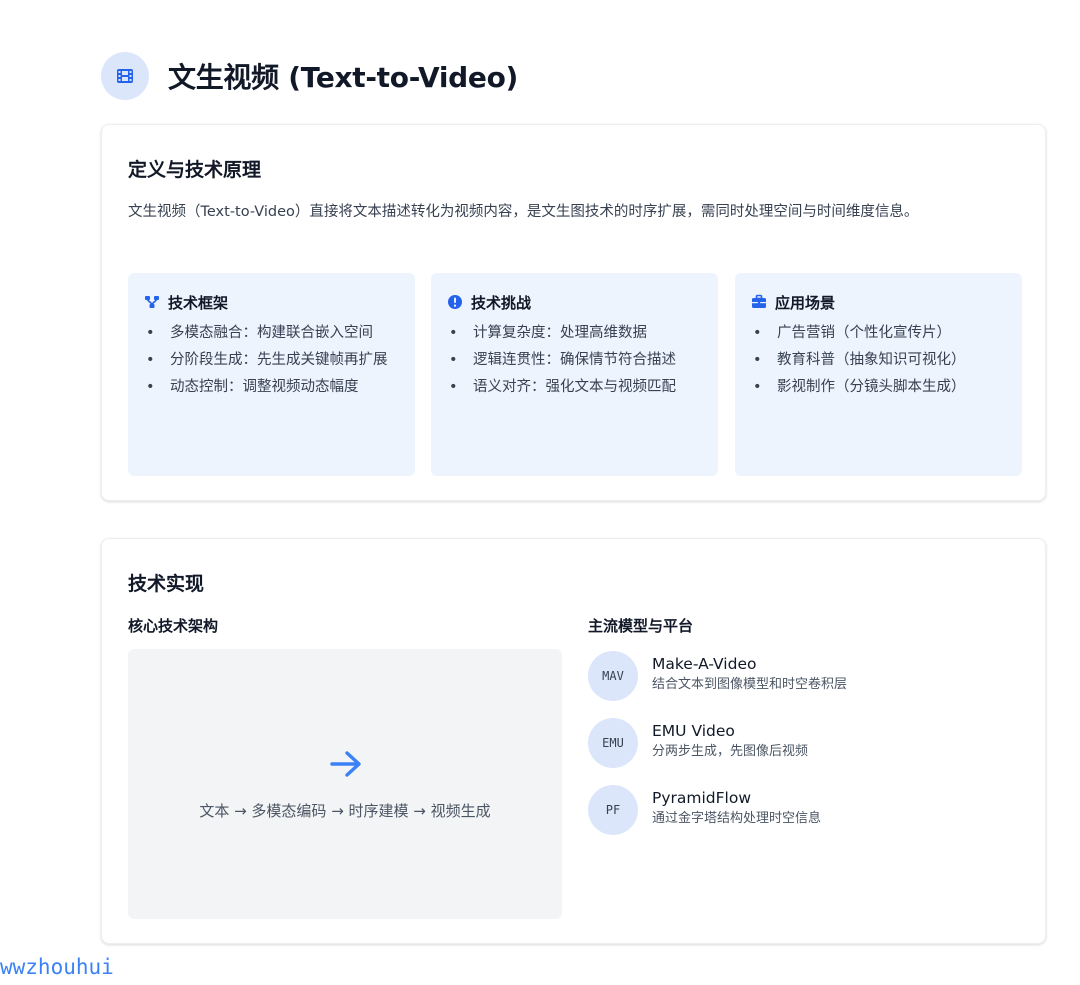 This screenshot has width=1080, height=985. Describe the element at coordinates (57, 967) in the screenshot. I see `watermark: wwzhouhui` at that location.